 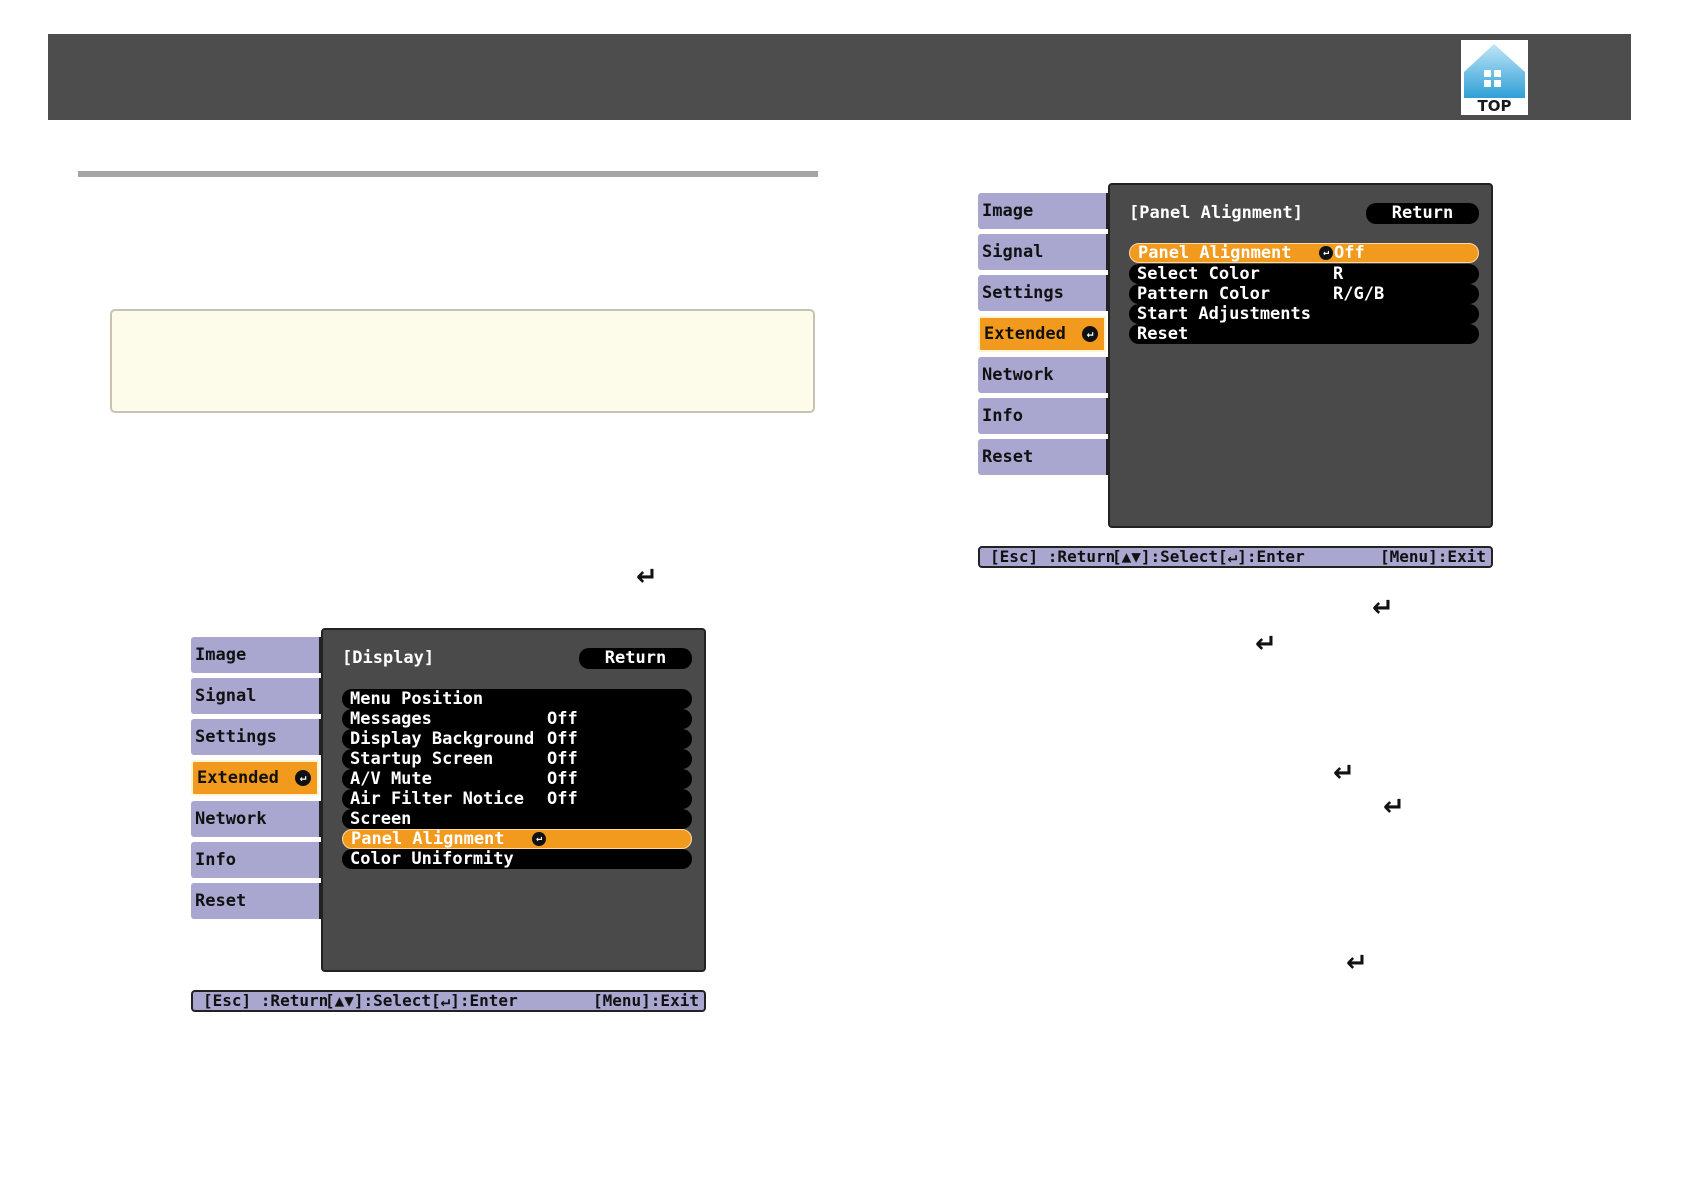 I want to click on menu-row-panel-alignment: Panel Alignment ↵ Off, so click(x=1304, y=253).